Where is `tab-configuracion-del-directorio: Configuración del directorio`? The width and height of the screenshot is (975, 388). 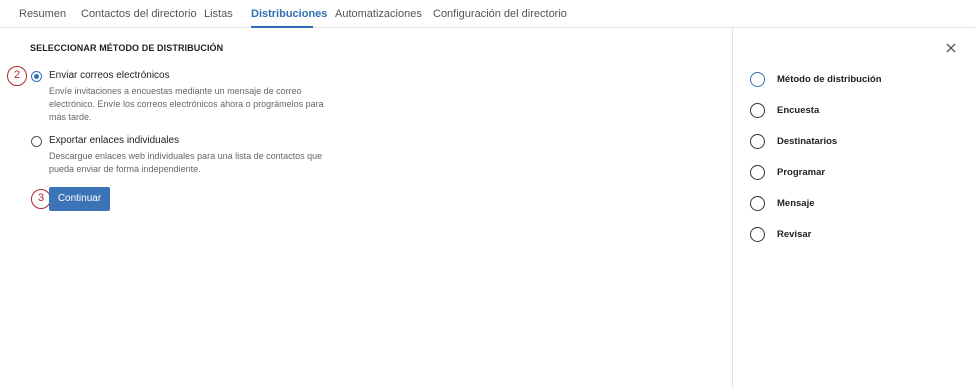 tab-configuracion-del-directorio: Configuración del directorio is located at coordinates (500, 14).